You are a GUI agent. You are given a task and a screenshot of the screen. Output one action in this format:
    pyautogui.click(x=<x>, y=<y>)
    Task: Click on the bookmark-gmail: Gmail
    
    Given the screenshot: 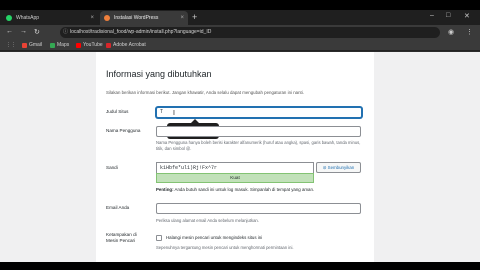 What is the action you would take?
    pyautogui.click(x=32, y=45)
    